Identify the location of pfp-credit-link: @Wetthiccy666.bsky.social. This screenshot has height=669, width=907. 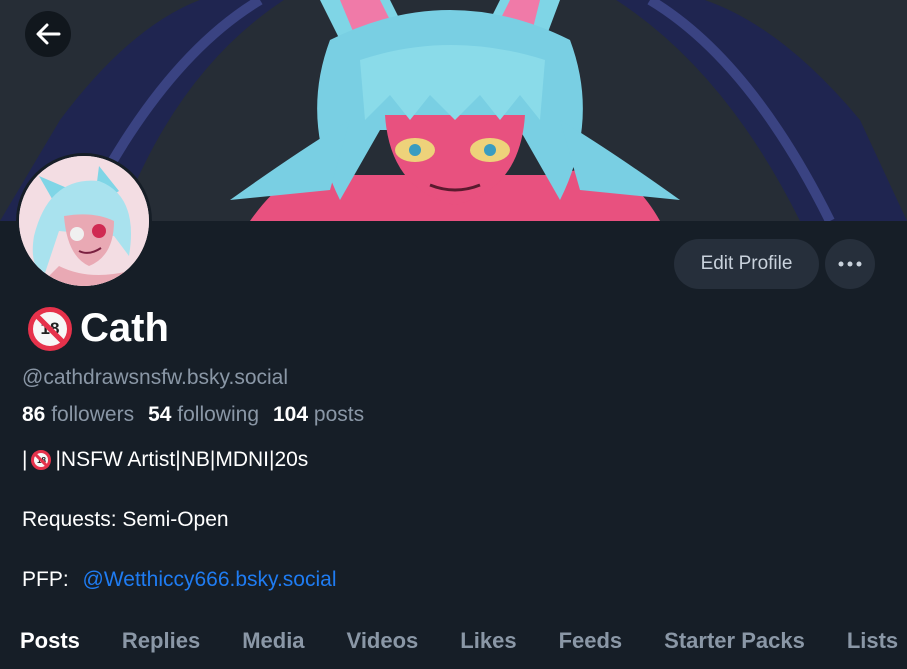
(210, 580).